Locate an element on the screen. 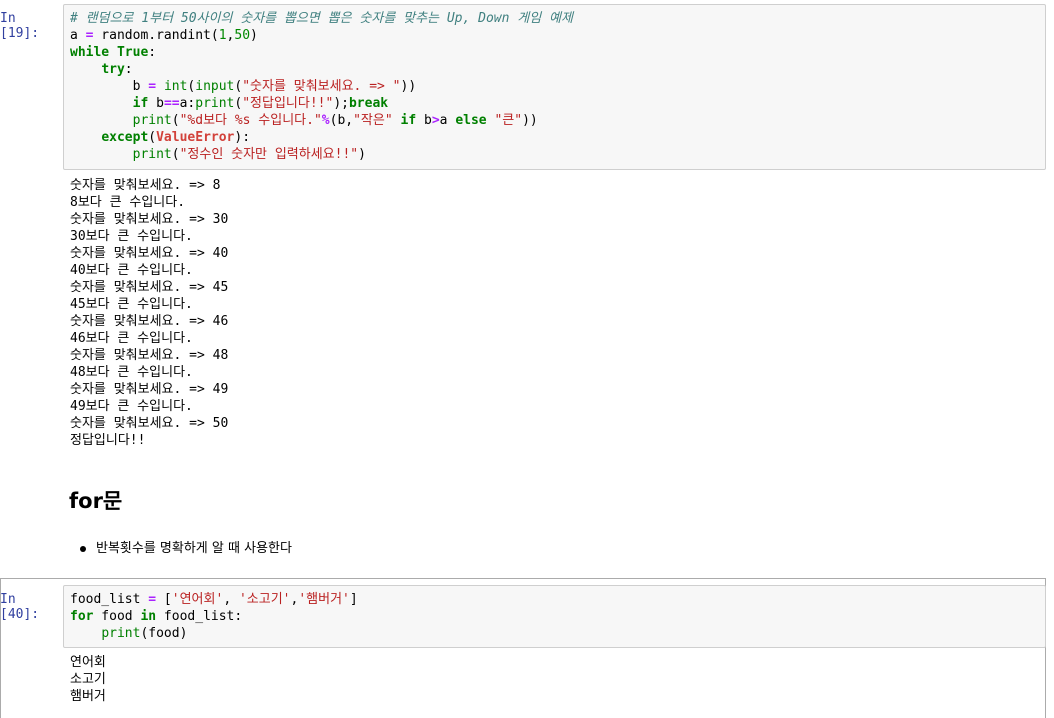  output-line: 40보다 큰 수입니다. is located at coordinates (131, 270).